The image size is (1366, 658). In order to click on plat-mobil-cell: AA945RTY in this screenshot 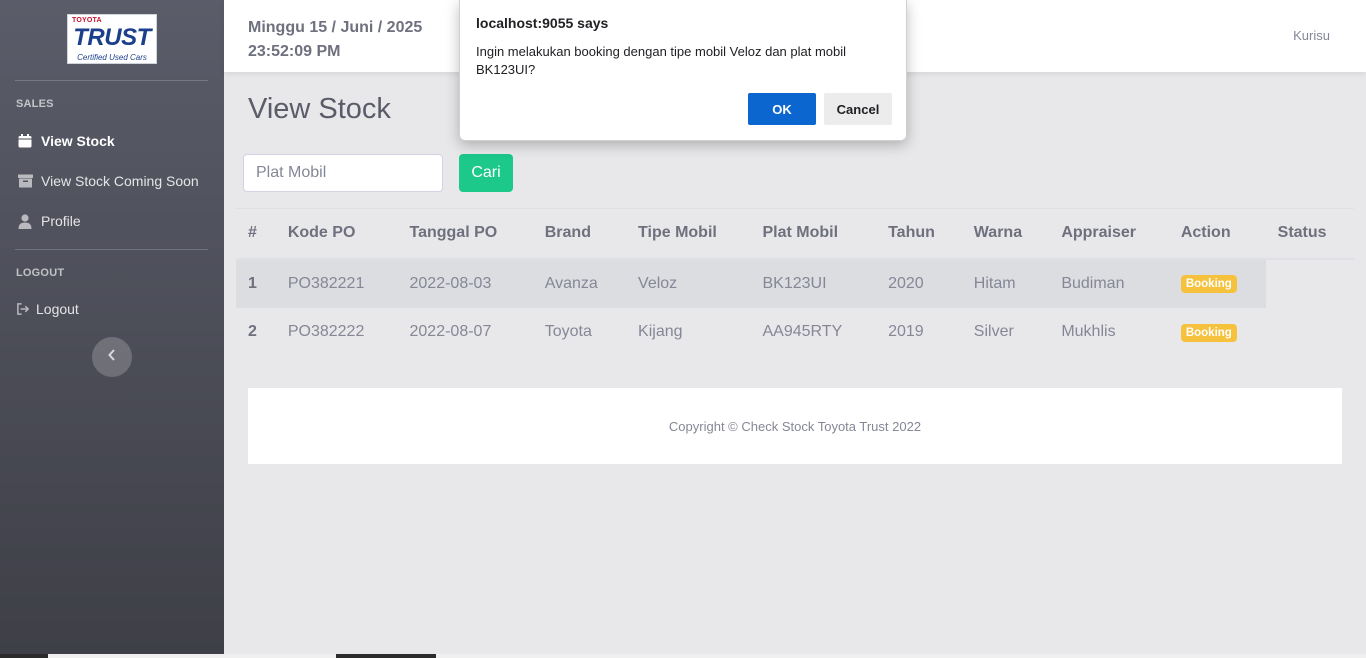, I will do `click(802, 331)`.